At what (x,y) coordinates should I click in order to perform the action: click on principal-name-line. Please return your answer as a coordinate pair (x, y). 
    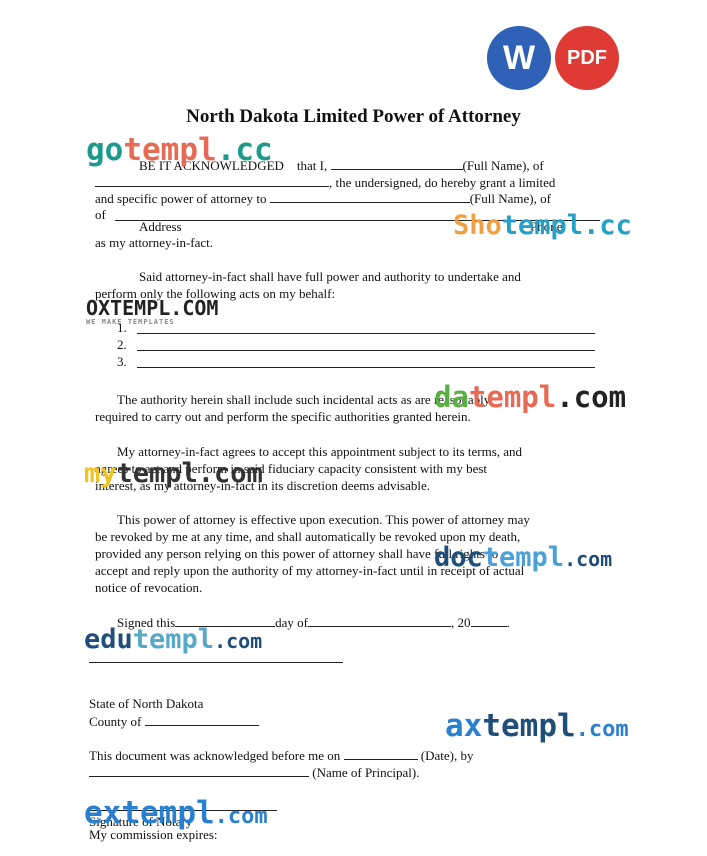
    Looking at the image, I should click on (199, 770).